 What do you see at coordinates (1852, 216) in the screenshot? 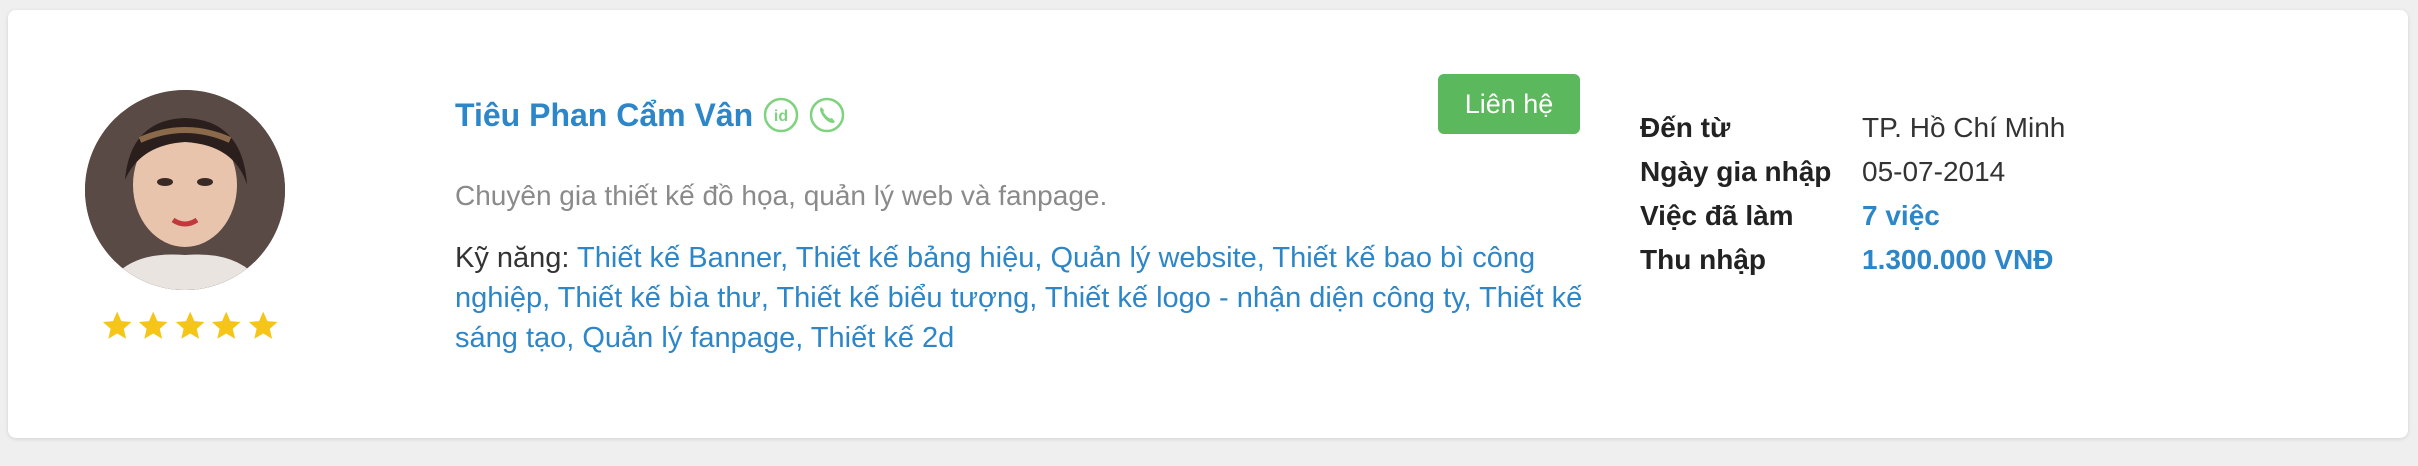
I see `info-row-jobs: Việc đã làm 7 việc` at bounding box center [1852, 216].